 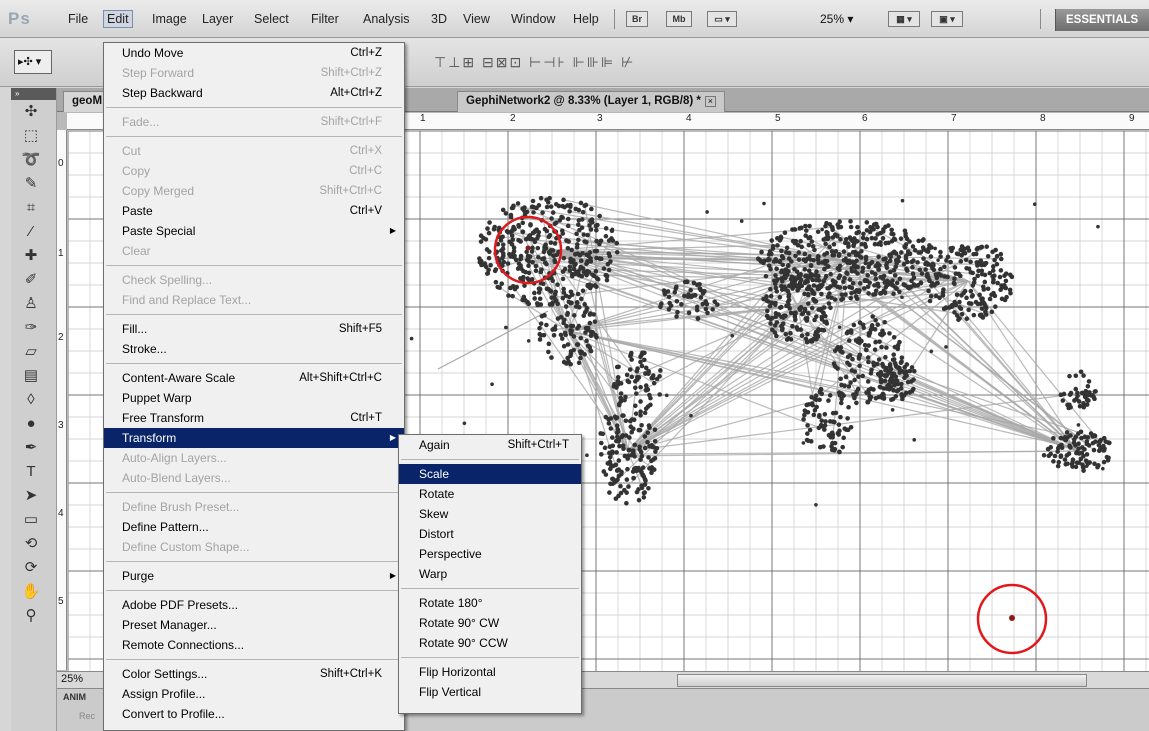 What do you see at coordinates (33, 94) in the screenshot?
I see `toolbox-collapse-icon: »` at bounding box center [33, 94].